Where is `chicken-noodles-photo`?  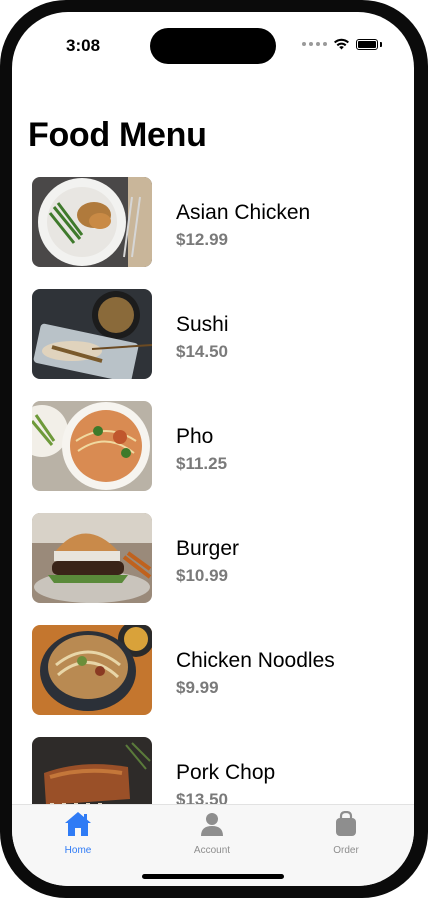
chicken-noodles-photo is located at coordinates (92, 670).